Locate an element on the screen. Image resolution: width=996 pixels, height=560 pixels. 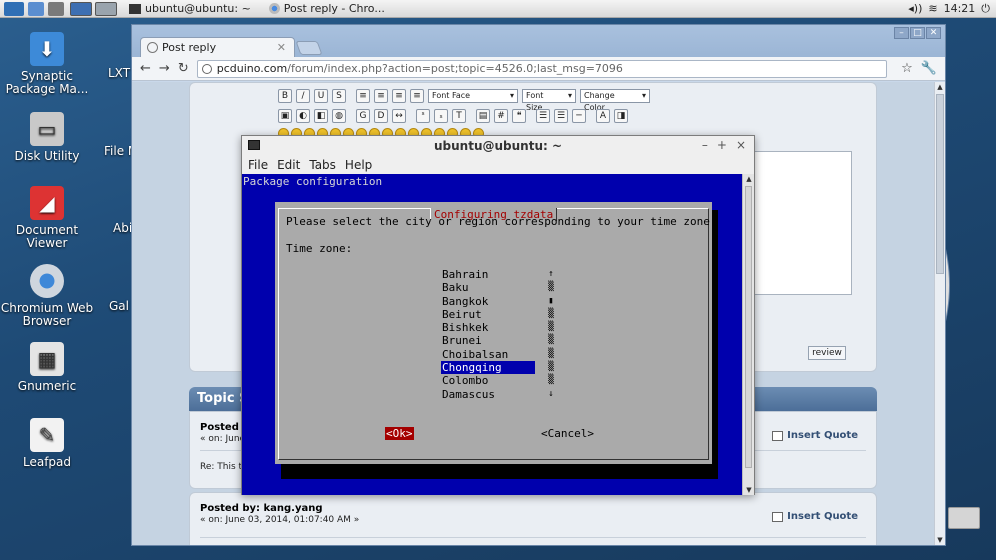
desktop-icon-document-viewer: ◢ Document Viewer is located at coordinates (47, 218).